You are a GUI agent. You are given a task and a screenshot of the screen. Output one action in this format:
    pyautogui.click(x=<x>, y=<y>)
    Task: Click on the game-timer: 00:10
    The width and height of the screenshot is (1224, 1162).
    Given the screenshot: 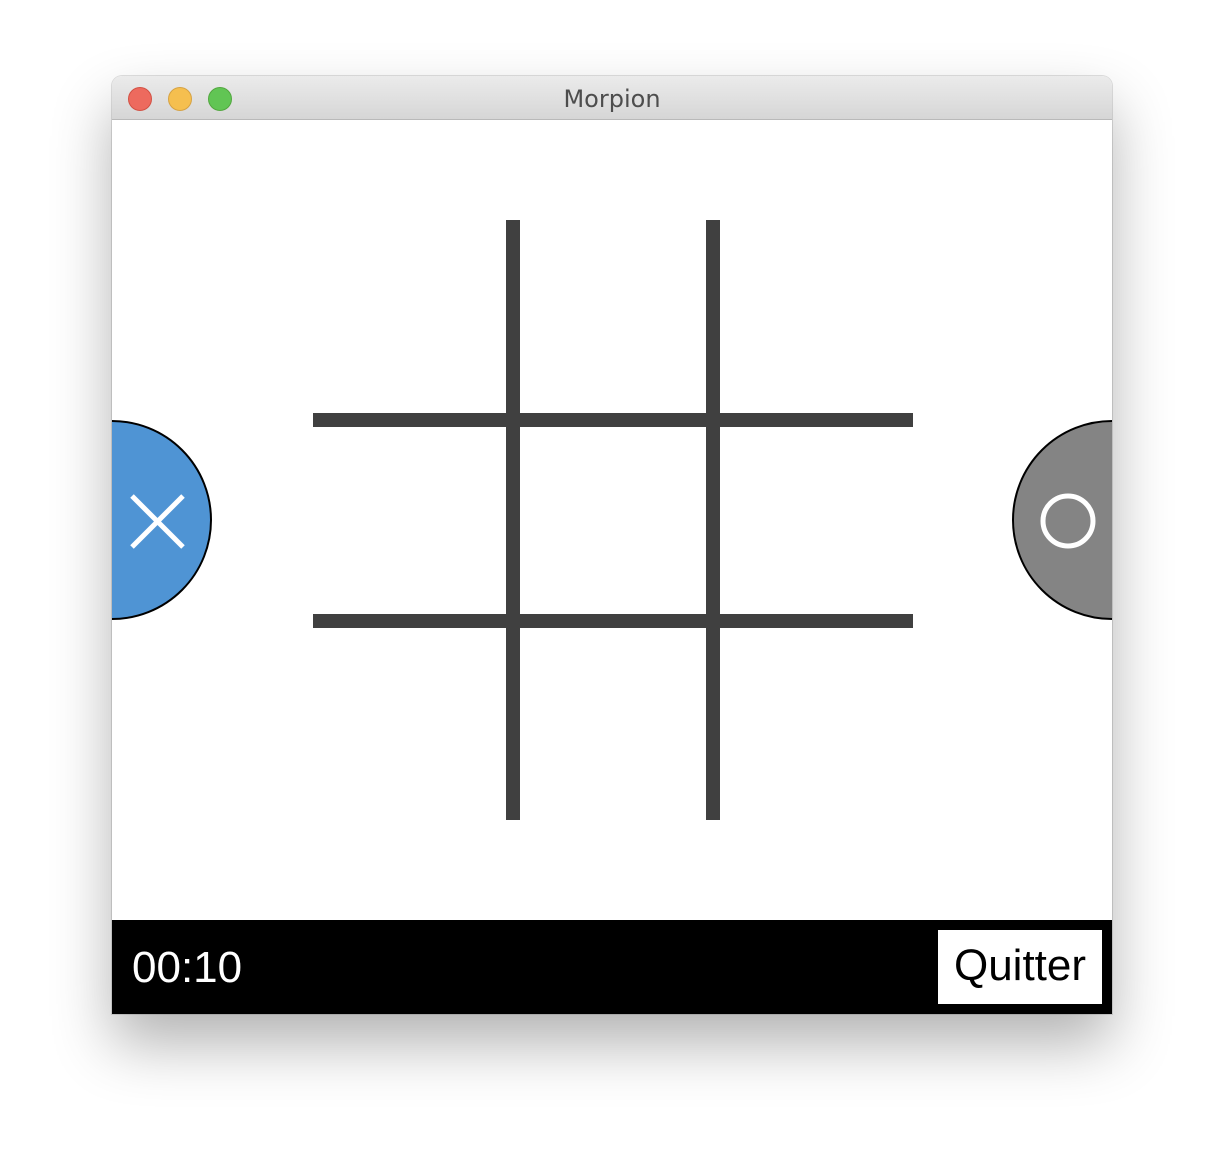 What is the action you would take?
    pyautogui.click(x=187, y=967)
    